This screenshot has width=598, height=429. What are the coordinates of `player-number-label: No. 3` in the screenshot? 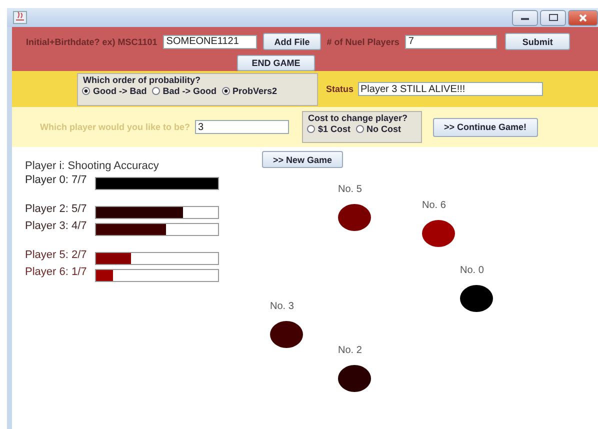 It's located at (282, 306).